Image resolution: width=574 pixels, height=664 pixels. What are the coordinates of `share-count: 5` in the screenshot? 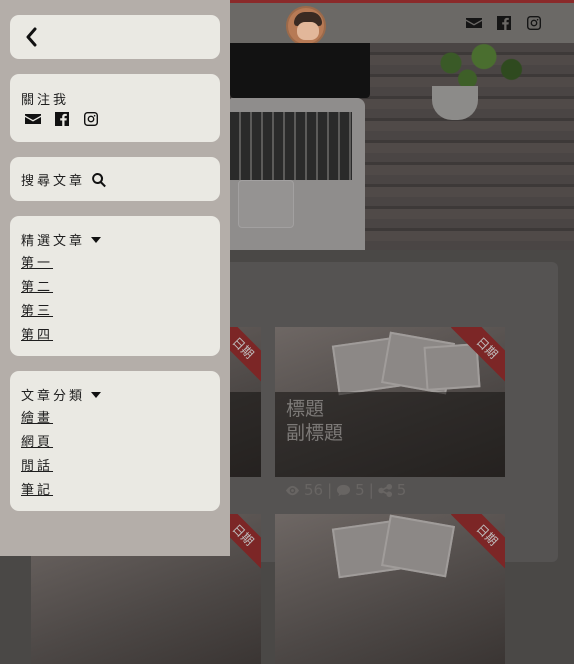 It's located at (401, 490).